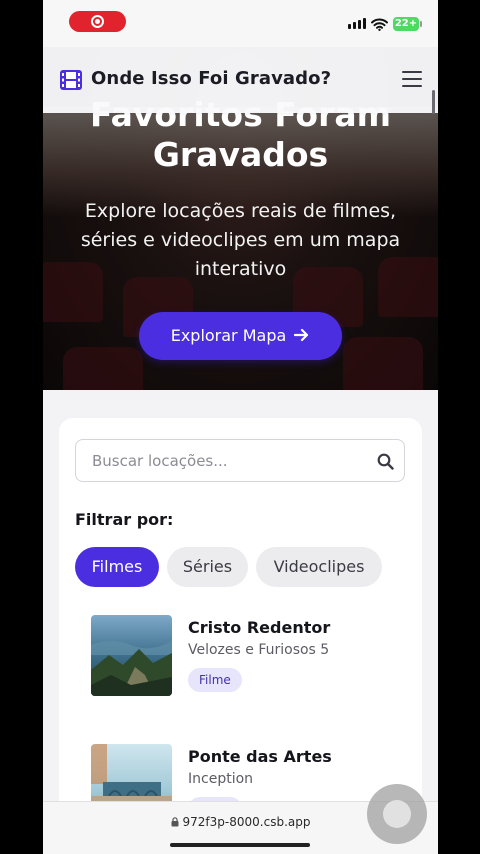  Describe the element at coordinates (117, 567) in the screenshot. I see `filter-chip-filmes: Filmes` at that location.